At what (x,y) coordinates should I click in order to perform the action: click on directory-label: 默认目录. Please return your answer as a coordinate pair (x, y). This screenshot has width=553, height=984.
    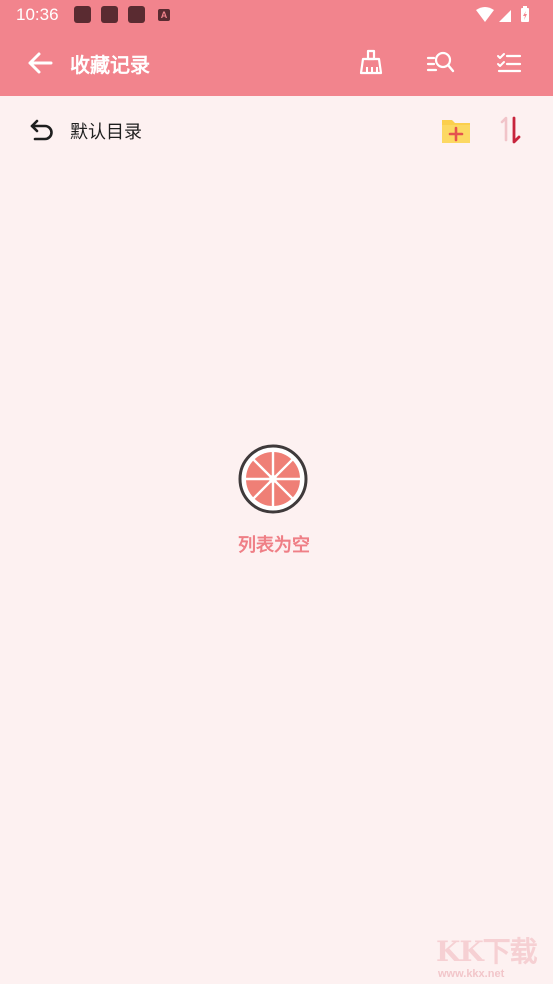
    Looking at the image, I should click on (106, 131).